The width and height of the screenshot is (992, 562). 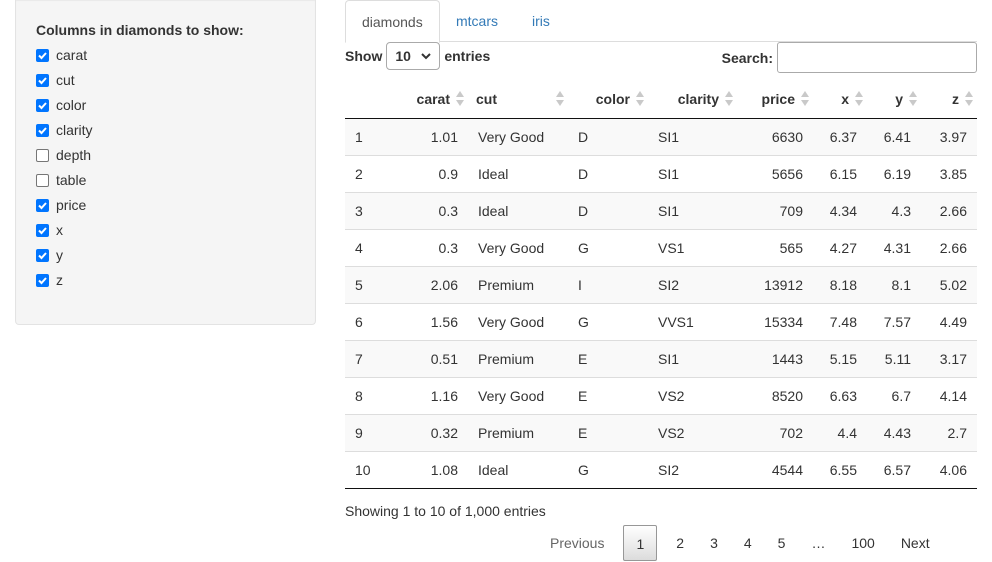 I want to click on checkbox-label: price, so click(x=71, y=205).